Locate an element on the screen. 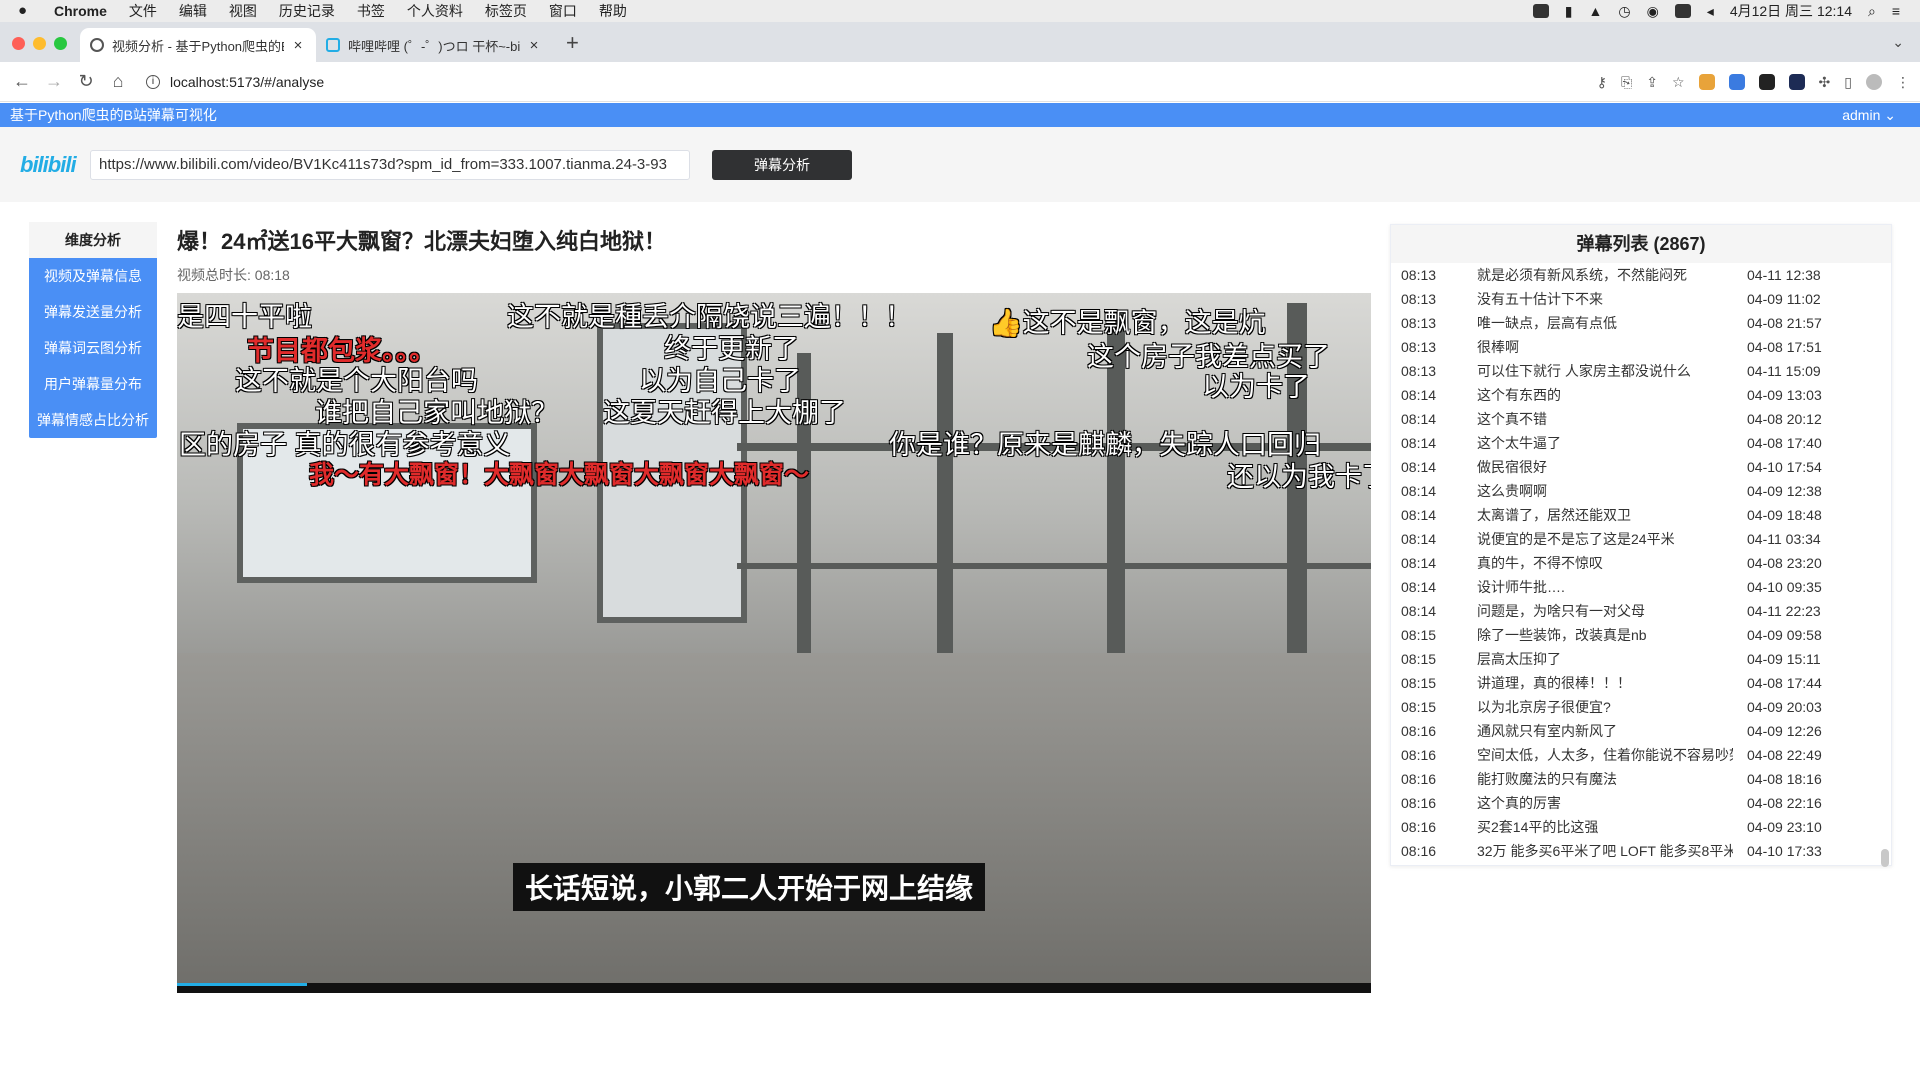 The height and width of the screenshot is (1080, 1920). danmaku-time: 08:13 is located at coordinates (1419, 275).